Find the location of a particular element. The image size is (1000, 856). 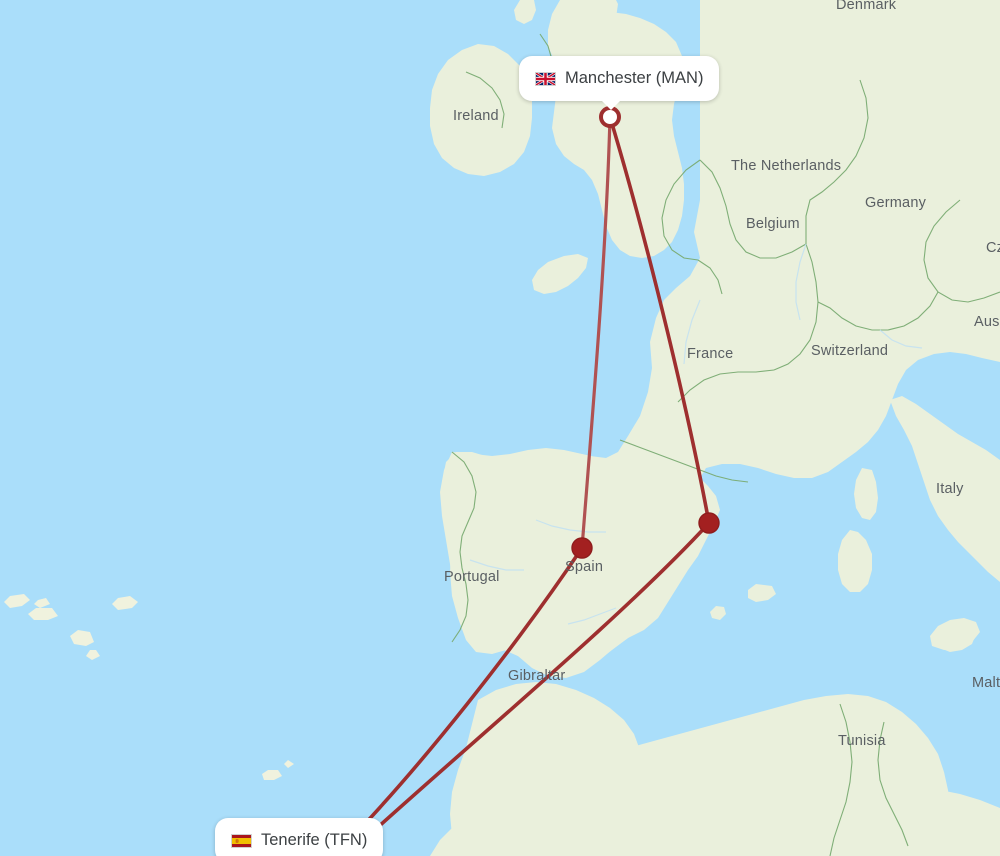

airport-tooltip-tfn: Tenerife (TFN) is located at coordinates (299, 837).